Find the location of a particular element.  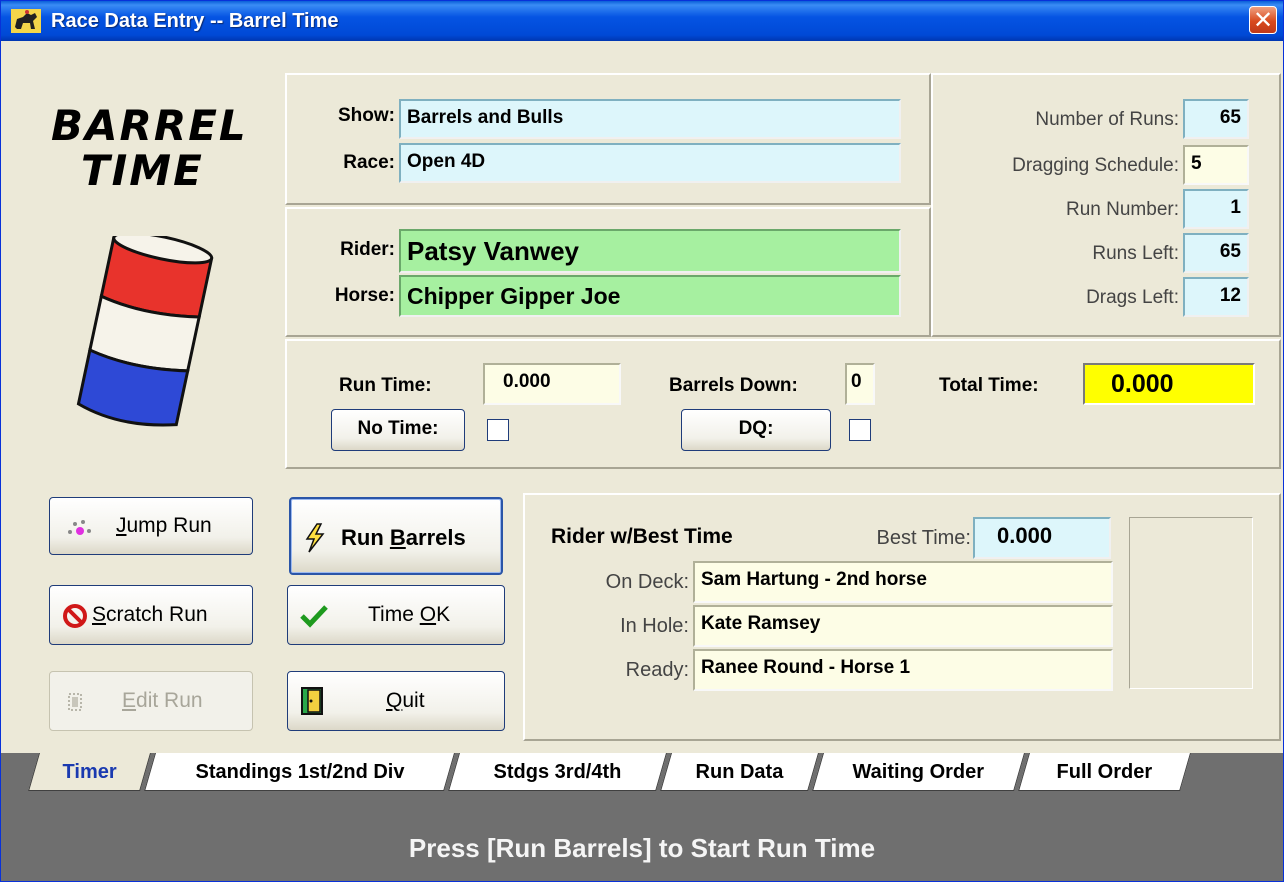

race-label: Race: is located at coordinates (369, 162).